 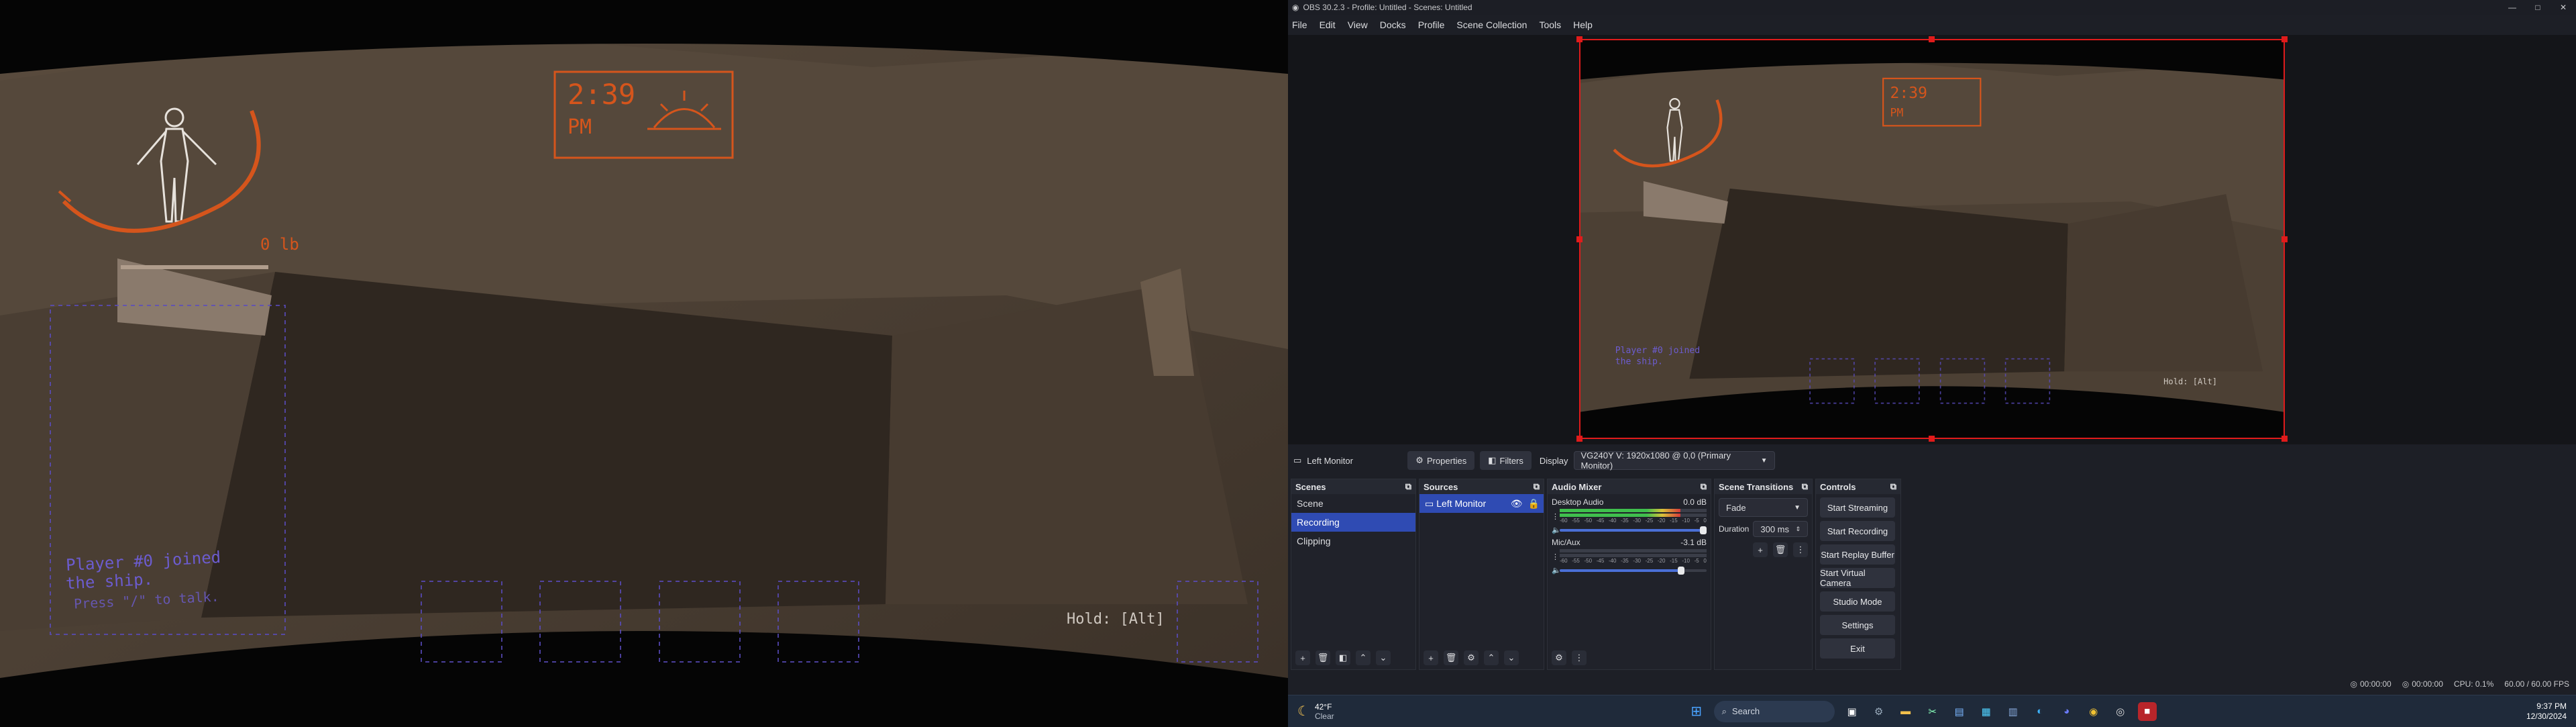 What do you see at coordinates (1763, 508) in the screenshot?
I see `transition-select: Fade ▼` at bounding box center [1763, 508].